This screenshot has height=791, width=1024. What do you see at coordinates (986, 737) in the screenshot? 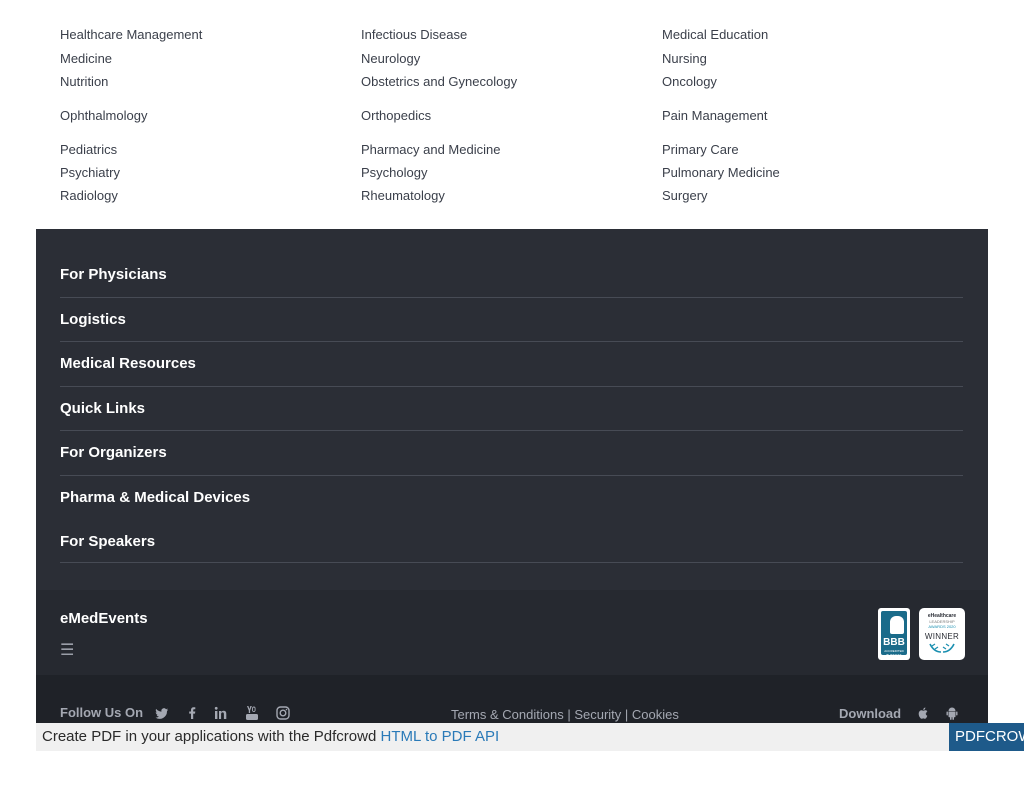
I see `pdfcrowd-button: PDFCROWD` at bounding box center [986, 737].